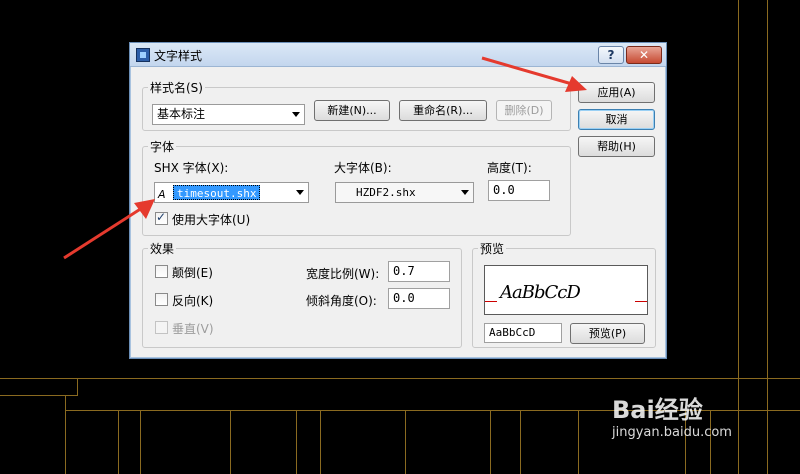  I want to click on arrow-to-apply, so click(534, 74).